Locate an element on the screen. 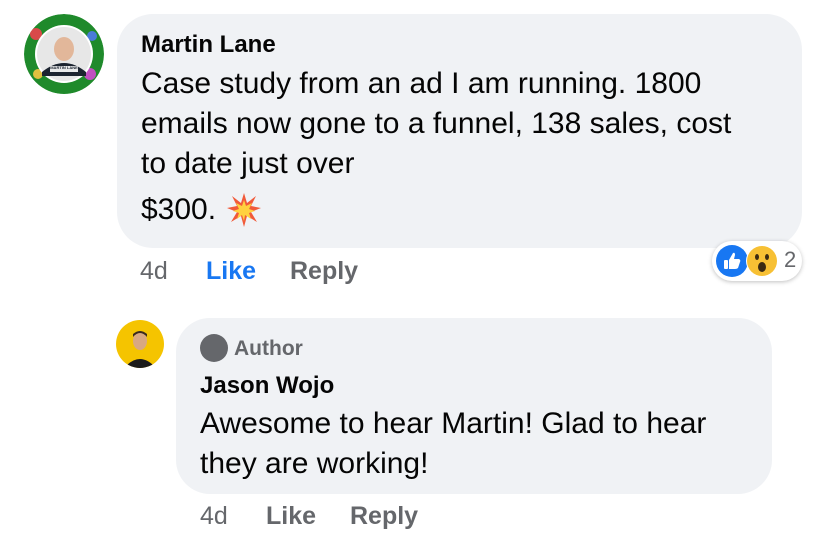 Image resolution: width=828 pixels, height=540 pixels. reply-text-line: they are working! is located at coordinates (314, 463).